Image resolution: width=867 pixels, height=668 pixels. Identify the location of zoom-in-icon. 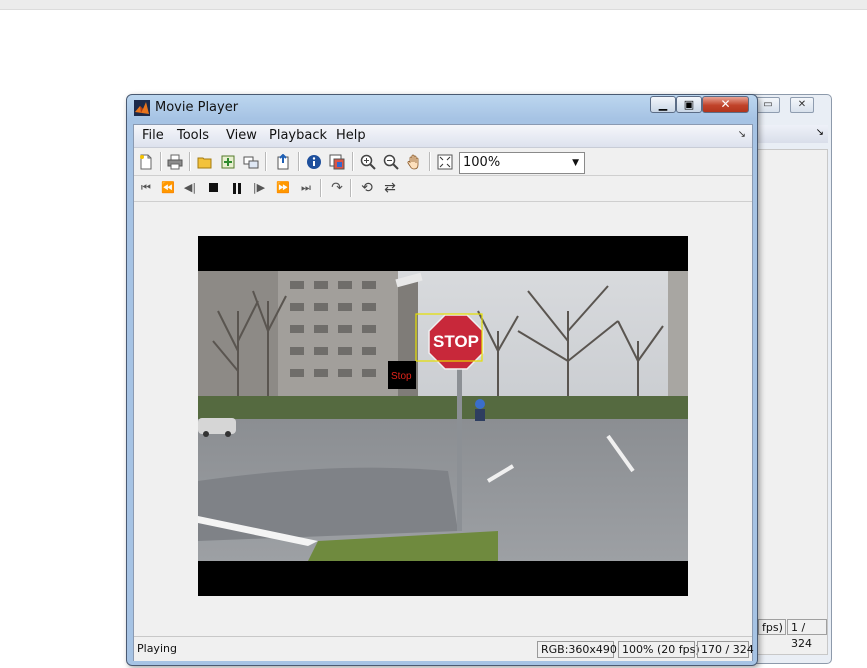
(368, 162).